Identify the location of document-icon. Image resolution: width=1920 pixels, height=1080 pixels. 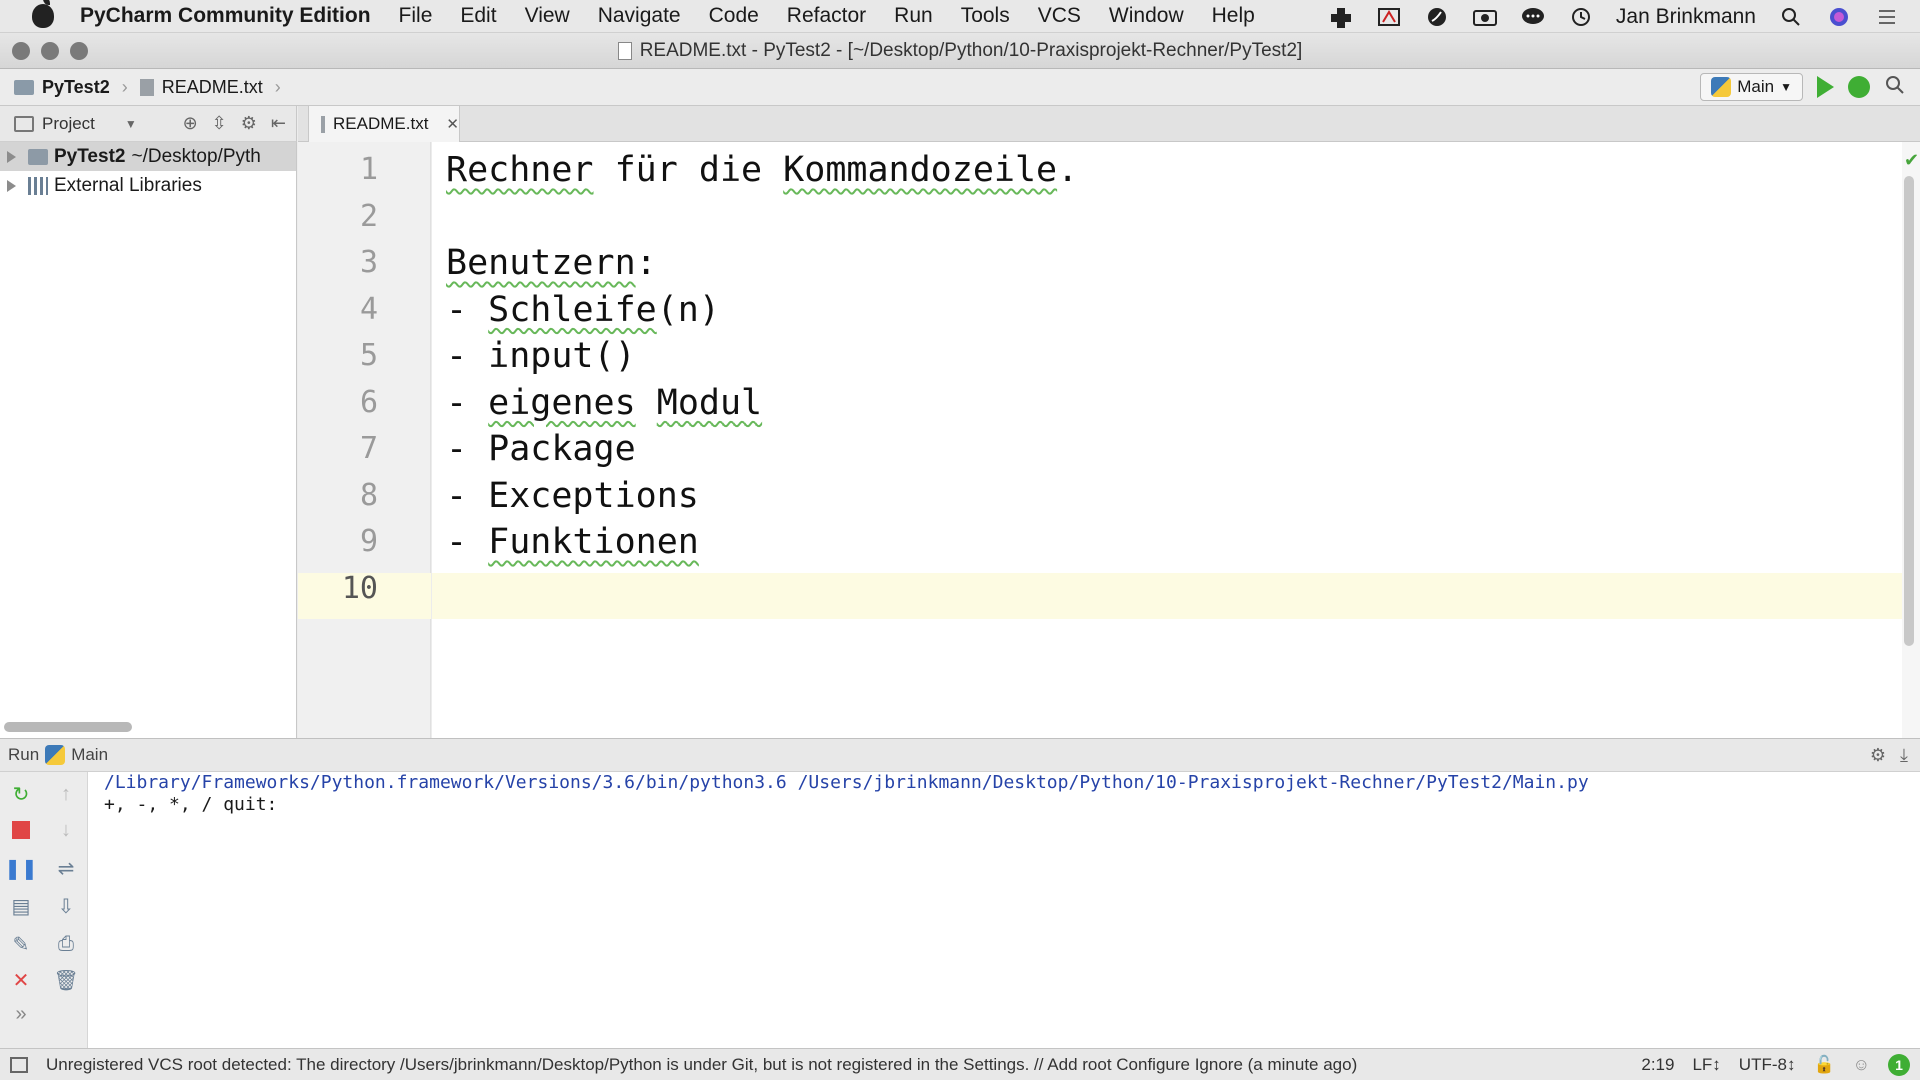
(624, 50).